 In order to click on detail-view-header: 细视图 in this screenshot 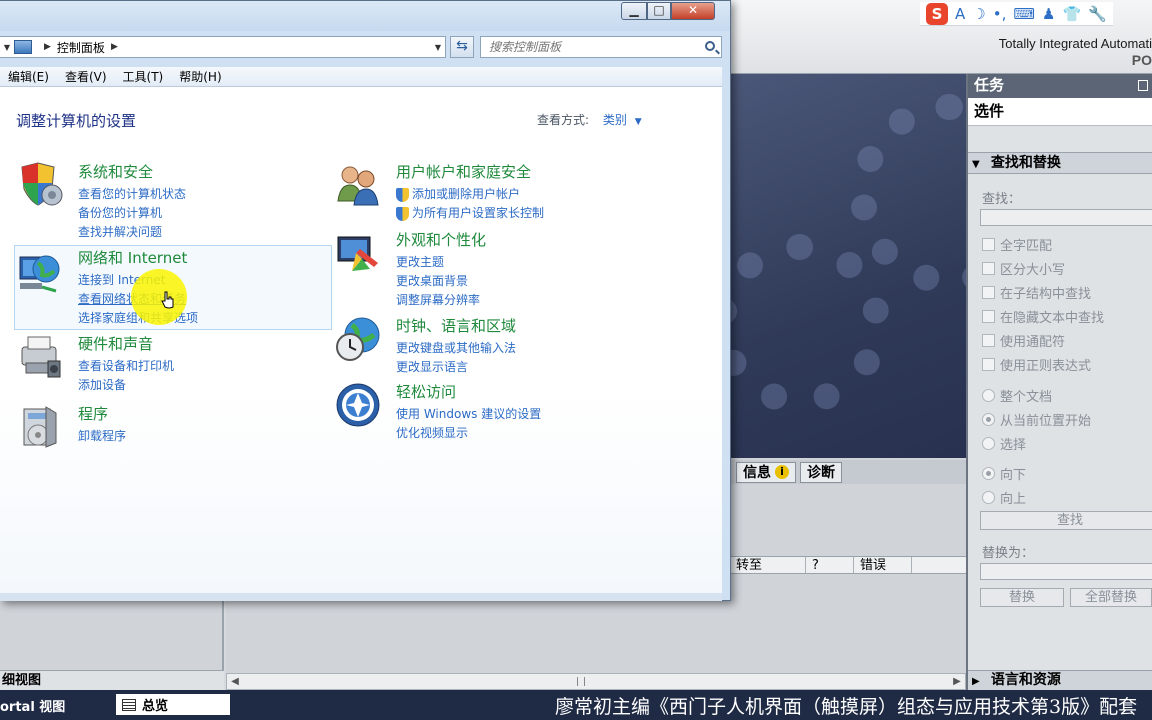, I will do `click(112, 680)`.